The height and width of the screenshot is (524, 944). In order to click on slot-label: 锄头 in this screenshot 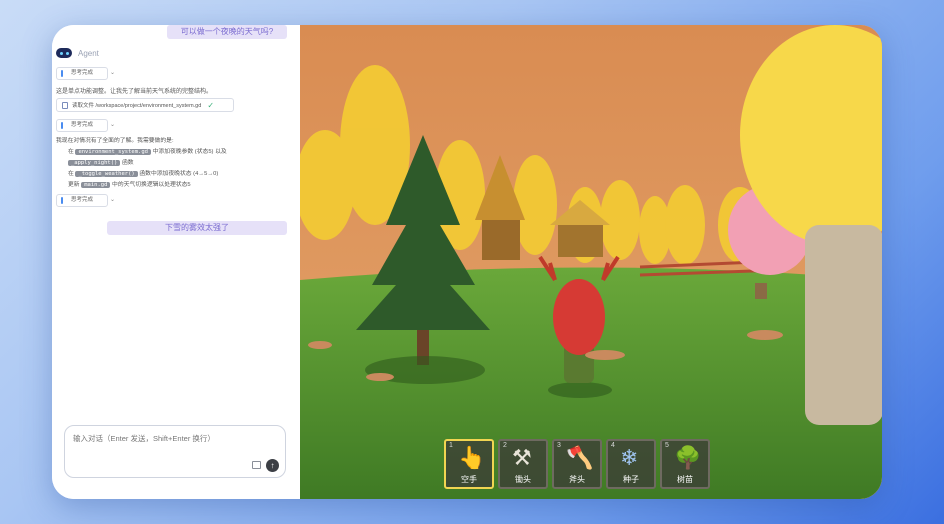, I will do `click(523, 479)`.